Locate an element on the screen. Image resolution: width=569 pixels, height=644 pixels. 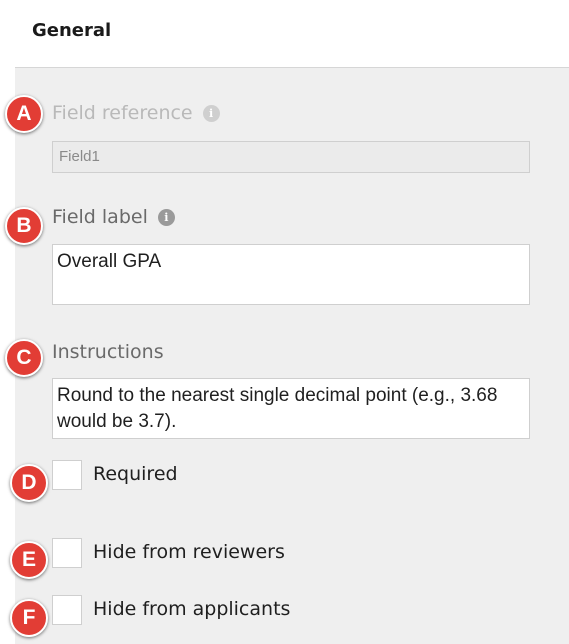
marker-a: A is located at coordinates (24, 114).